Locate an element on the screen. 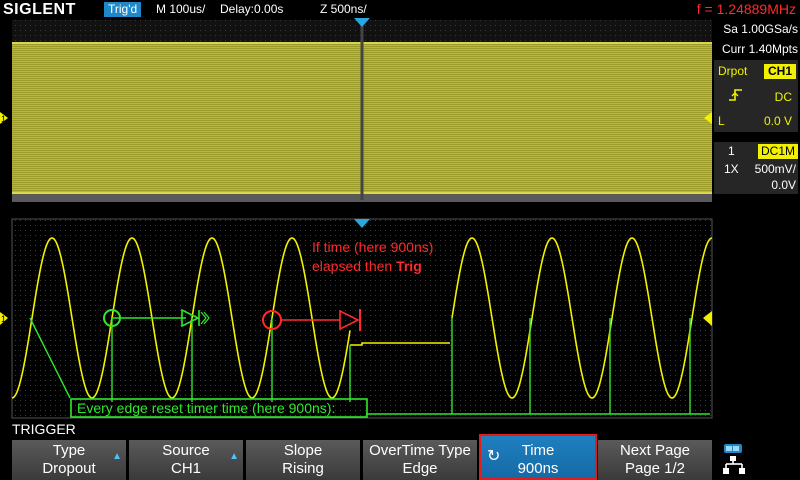 The image size is (800, 480). ch1-marker-label-zoom: 1 is located at coordinates (3, 319).